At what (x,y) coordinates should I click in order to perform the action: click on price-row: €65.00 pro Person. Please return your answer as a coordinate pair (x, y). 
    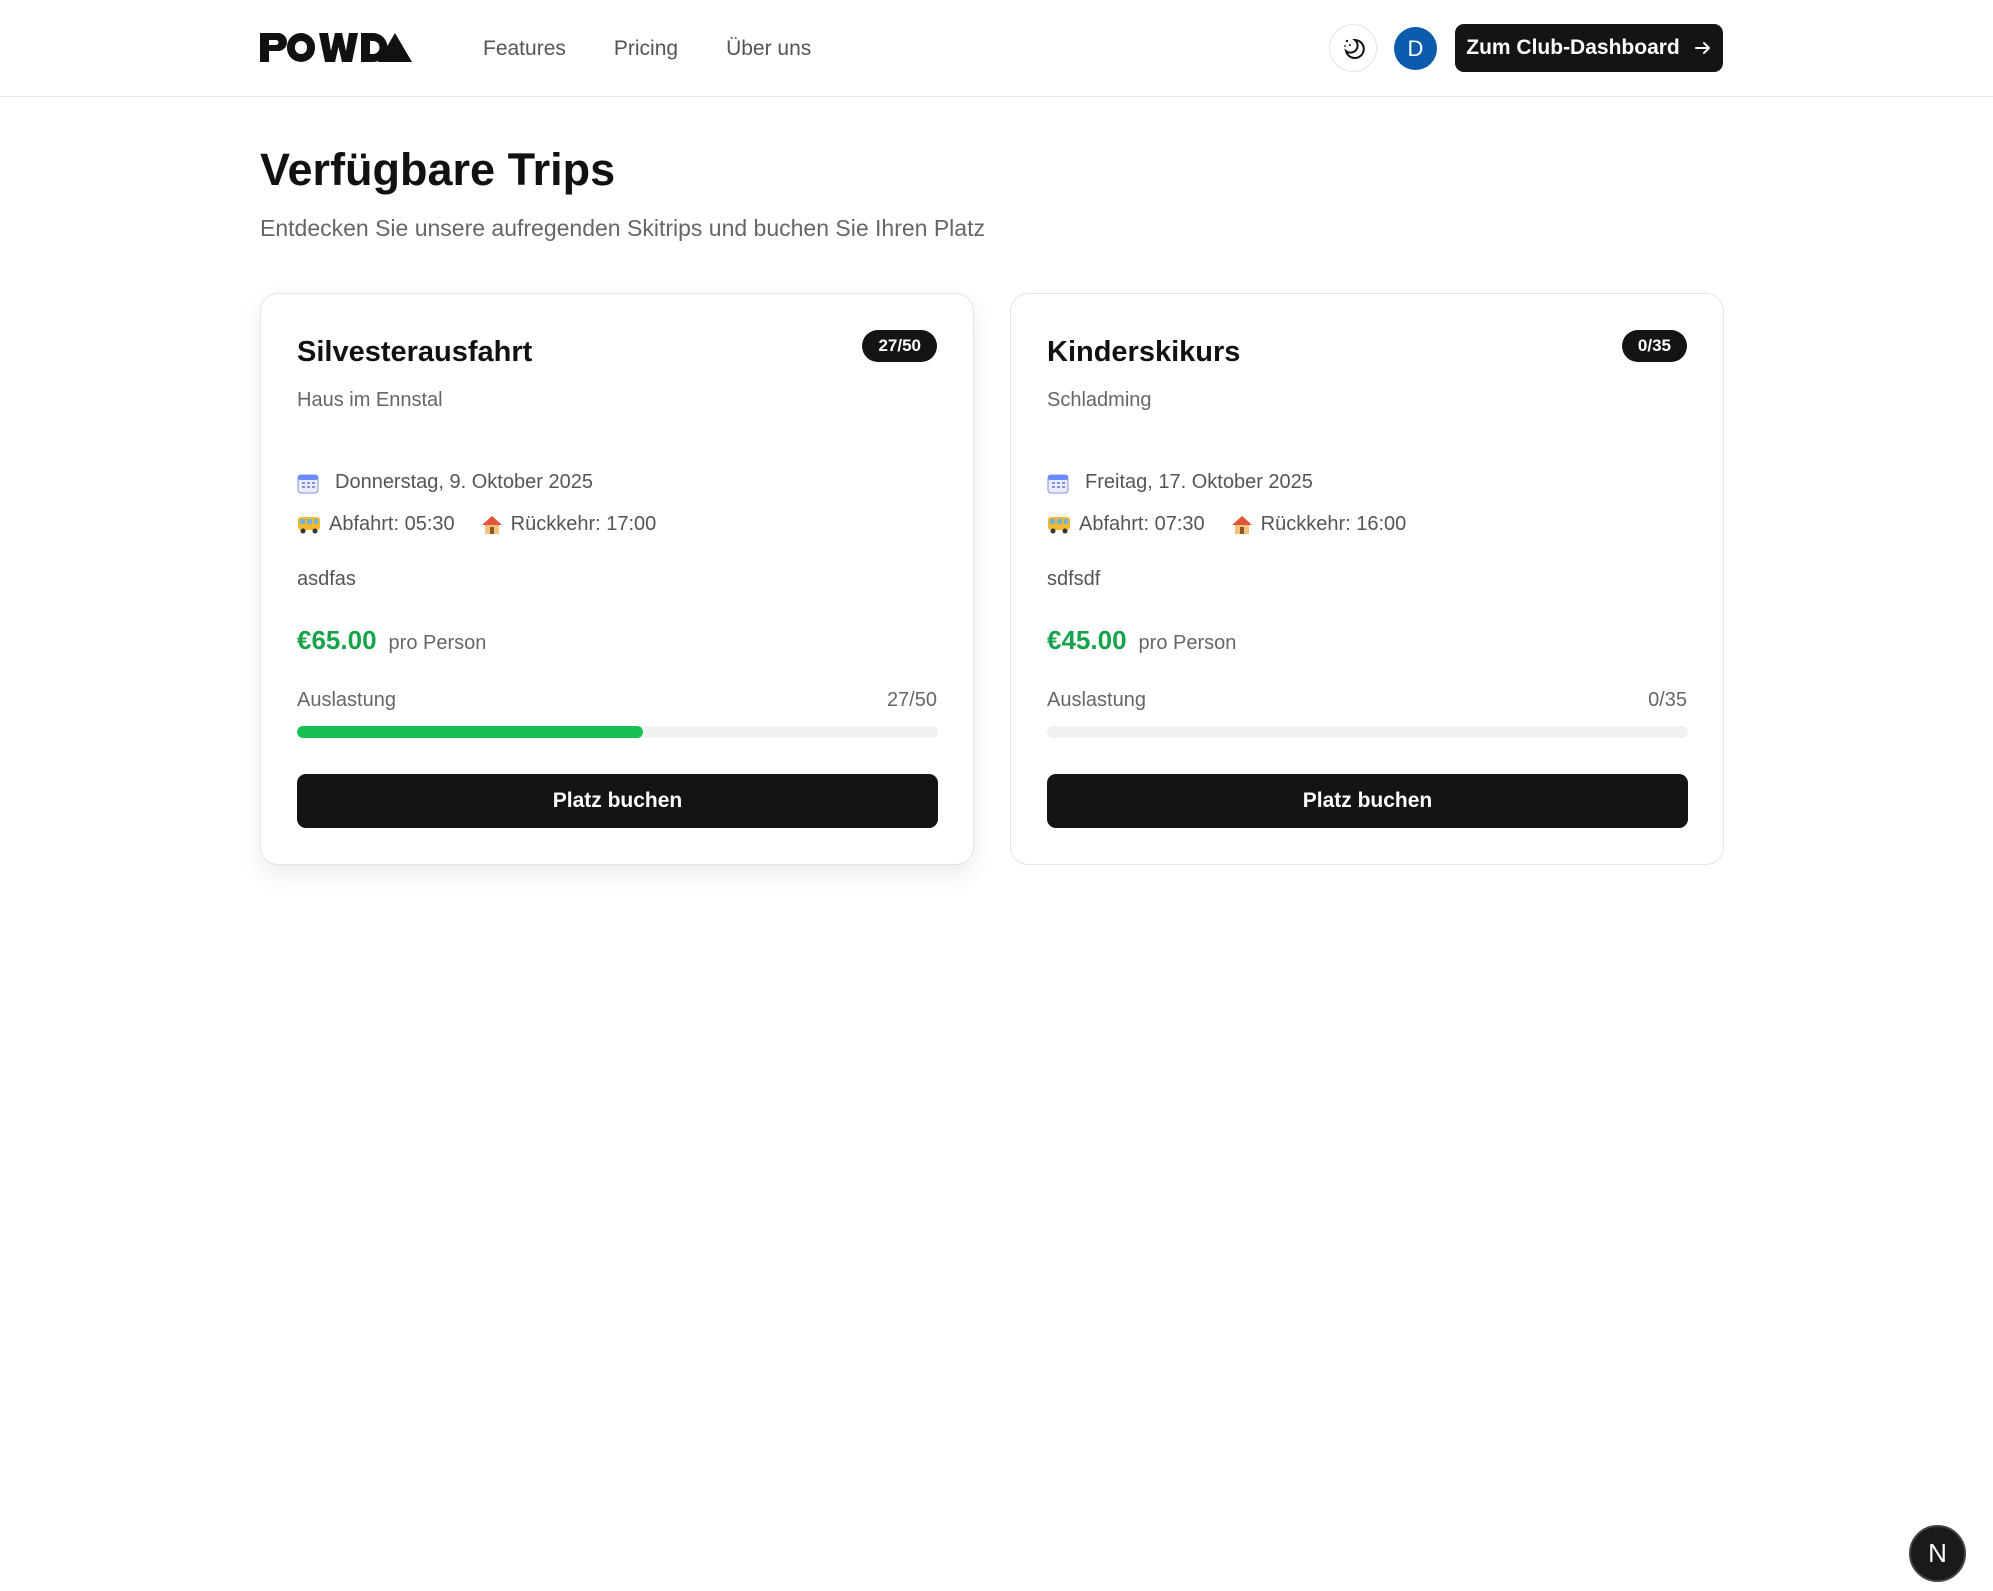
    Looking at the image, I should click on (391, 640).